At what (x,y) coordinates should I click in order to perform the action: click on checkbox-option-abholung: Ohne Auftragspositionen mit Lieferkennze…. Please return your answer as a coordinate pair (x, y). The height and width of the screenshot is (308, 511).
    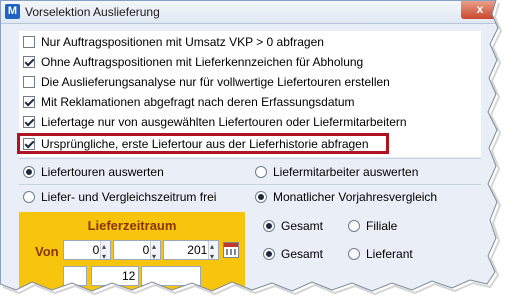
    Looking at the image, I should click on (193, 62).